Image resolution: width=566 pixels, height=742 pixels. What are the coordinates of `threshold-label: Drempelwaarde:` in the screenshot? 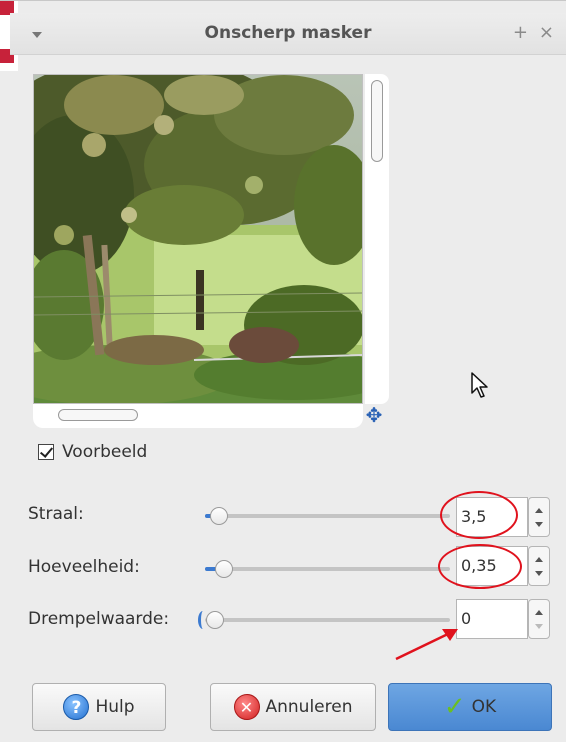 It's located at (99, 619).